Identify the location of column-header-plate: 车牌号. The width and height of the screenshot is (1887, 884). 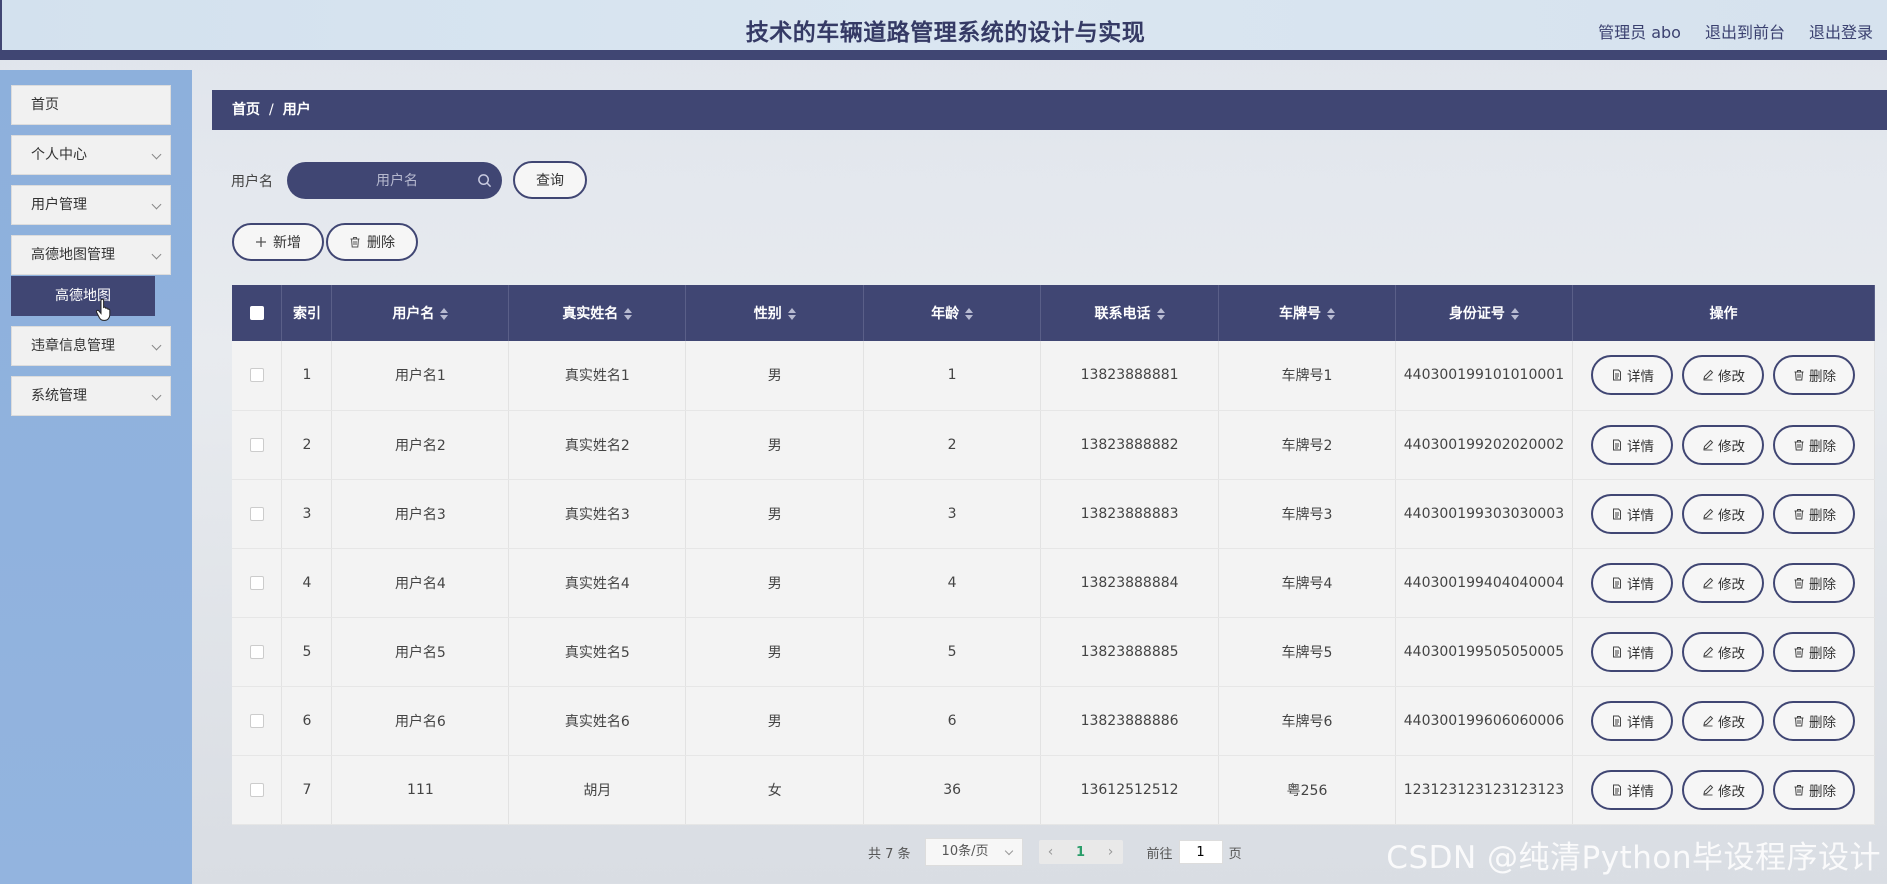
(1307, 313).